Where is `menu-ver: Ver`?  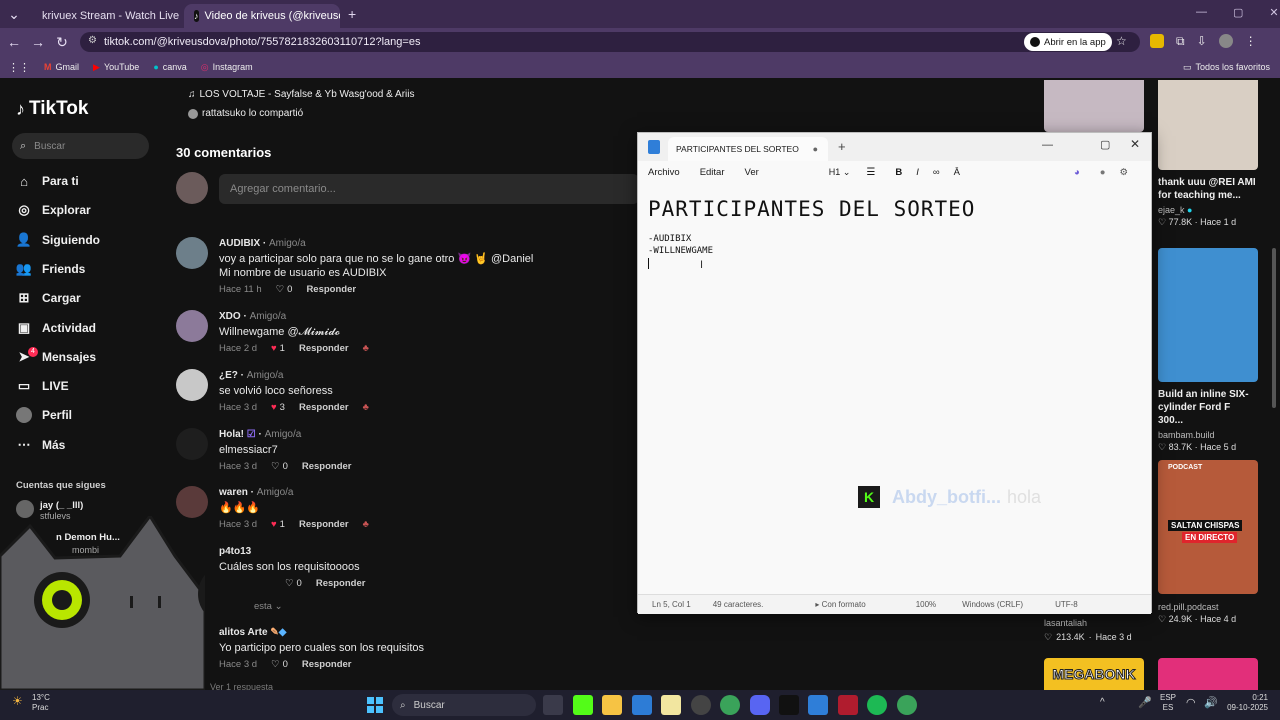 menu-ver: Ver is located at coordinates (752, 172).